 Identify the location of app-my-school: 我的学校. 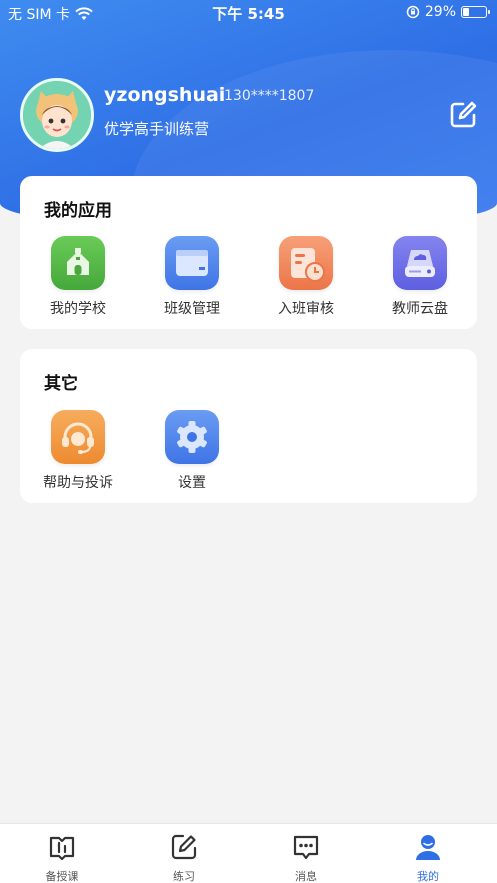
(78, 277).